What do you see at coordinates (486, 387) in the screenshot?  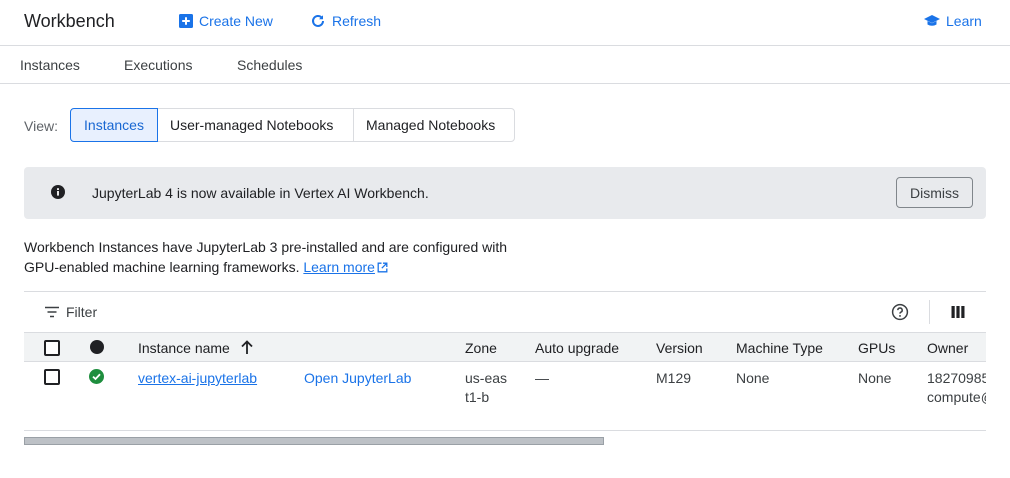 I see `zone-cell: us-east1-b` at bounding box center [486, 387].